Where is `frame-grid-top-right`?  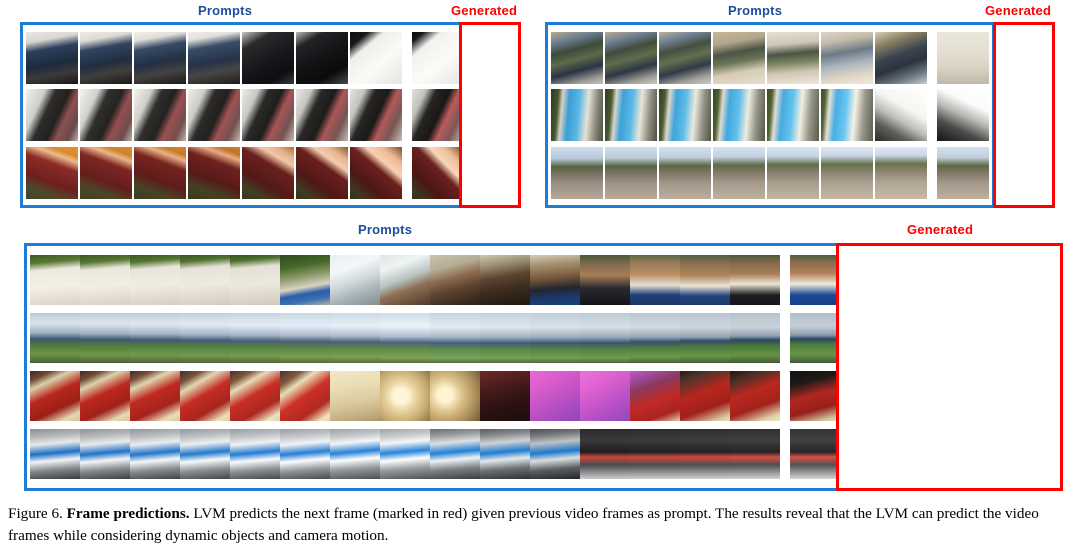
frame-grid-top-right is located at coordinates (800, 115).